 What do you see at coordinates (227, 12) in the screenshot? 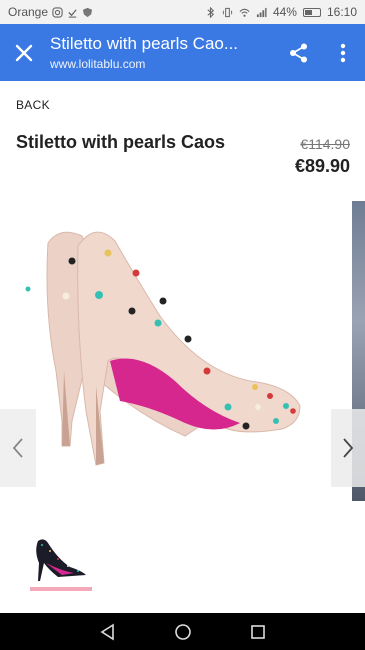
I see `vibrate-icon` at bounding box center [227, 12].